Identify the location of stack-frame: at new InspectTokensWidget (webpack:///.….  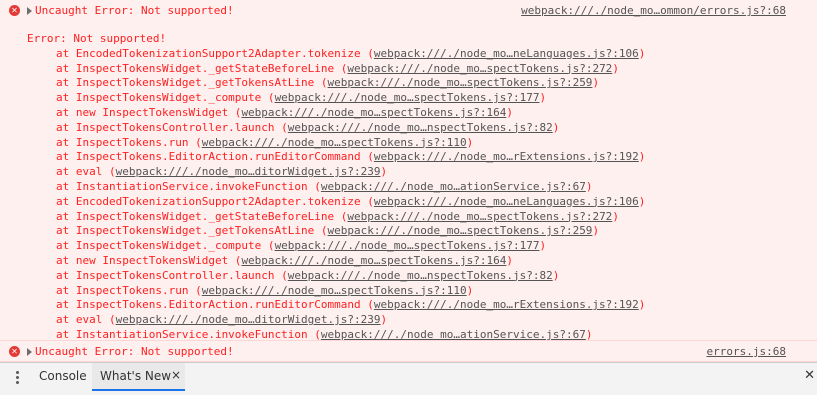
(422, 113).